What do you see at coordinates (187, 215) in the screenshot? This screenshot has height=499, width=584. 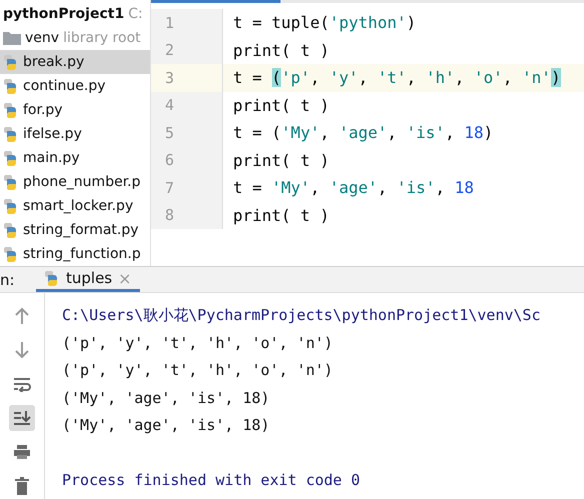 I see `line-number: 8` at bounding box center [187, 215].